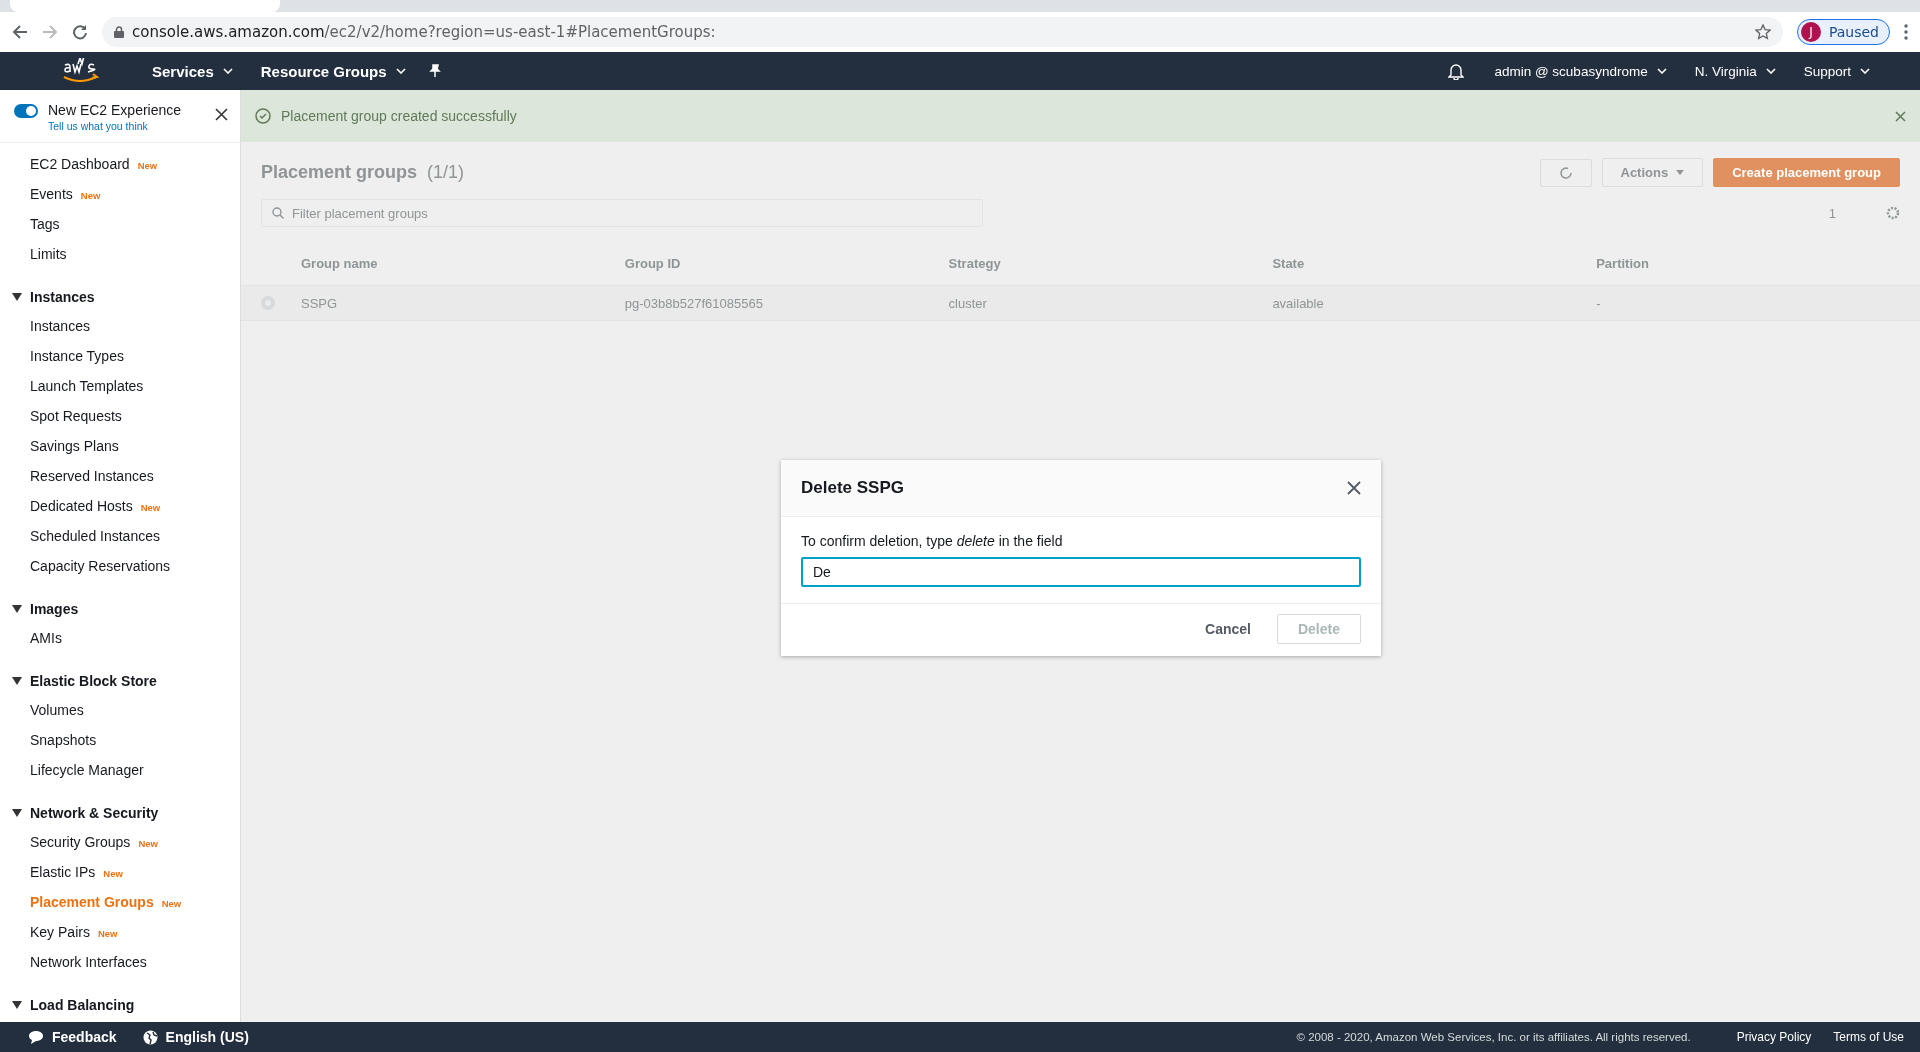 The width and height of the screenshot is (1920, 1052). Describe the element at coordinates (263, 116) in the screenshot. I see `check-circle-icon` at that location.